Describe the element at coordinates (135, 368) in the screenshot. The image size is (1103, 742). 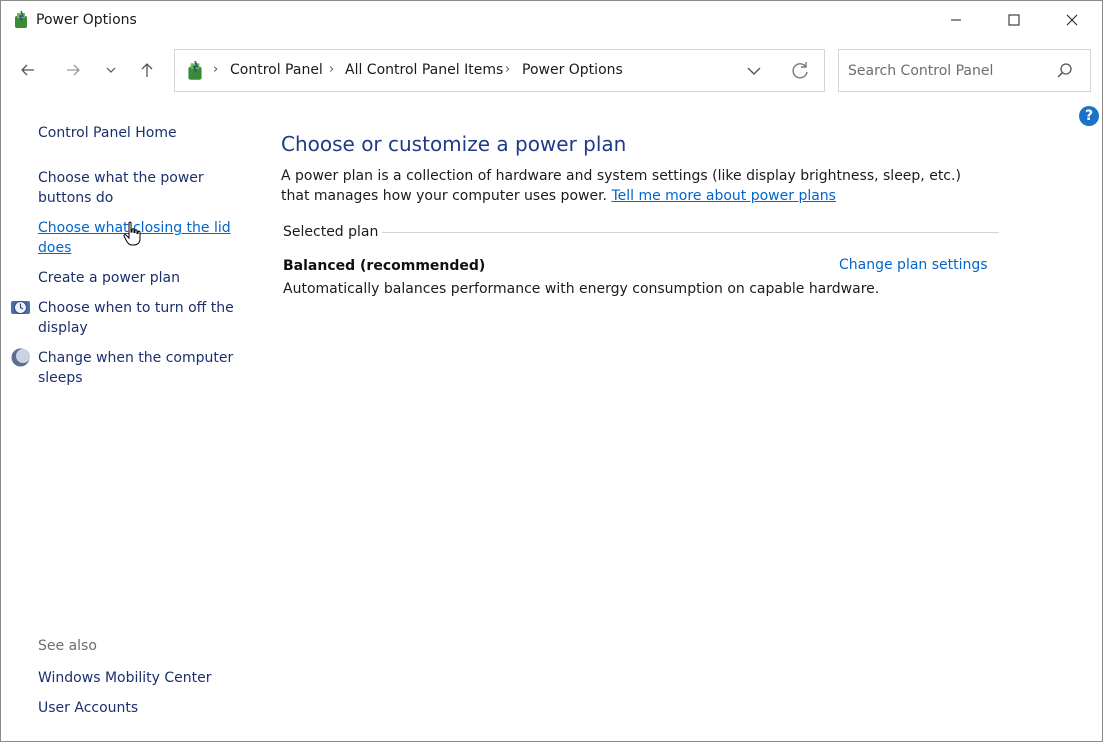
I see `computer-sleeps-link: Change when the computer sleeps` at that location.